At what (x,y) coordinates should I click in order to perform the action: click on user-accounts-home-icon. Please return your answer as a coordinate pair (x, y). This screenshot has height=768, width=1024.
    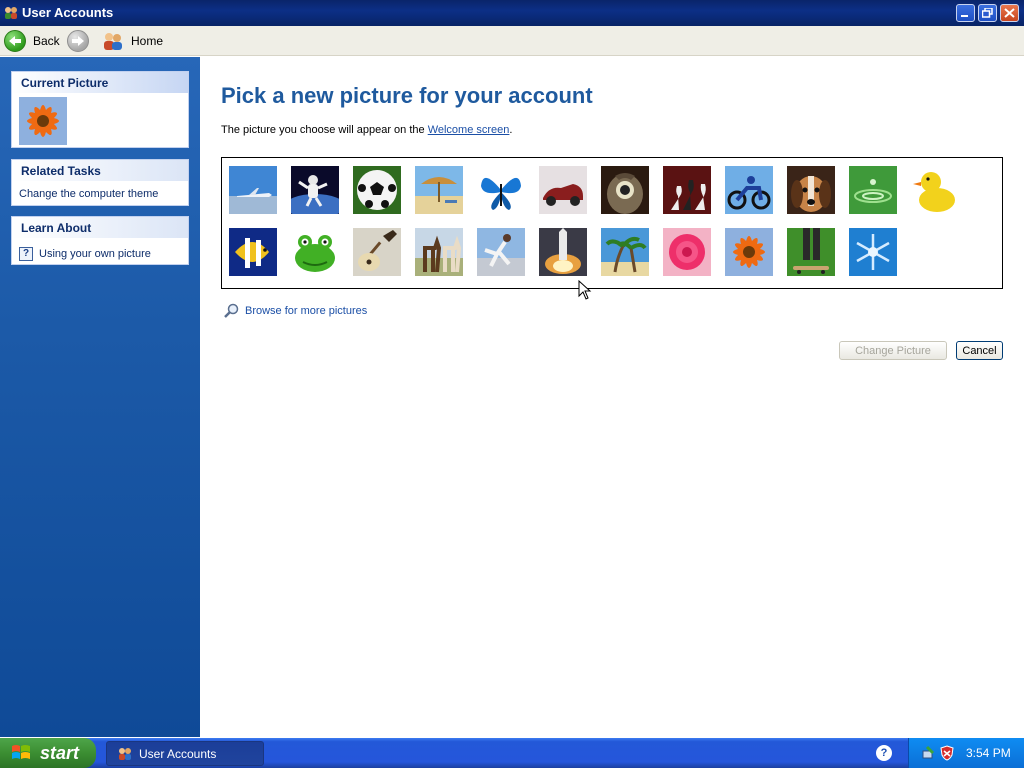
    Looking at the image, I should click on (113, 41).